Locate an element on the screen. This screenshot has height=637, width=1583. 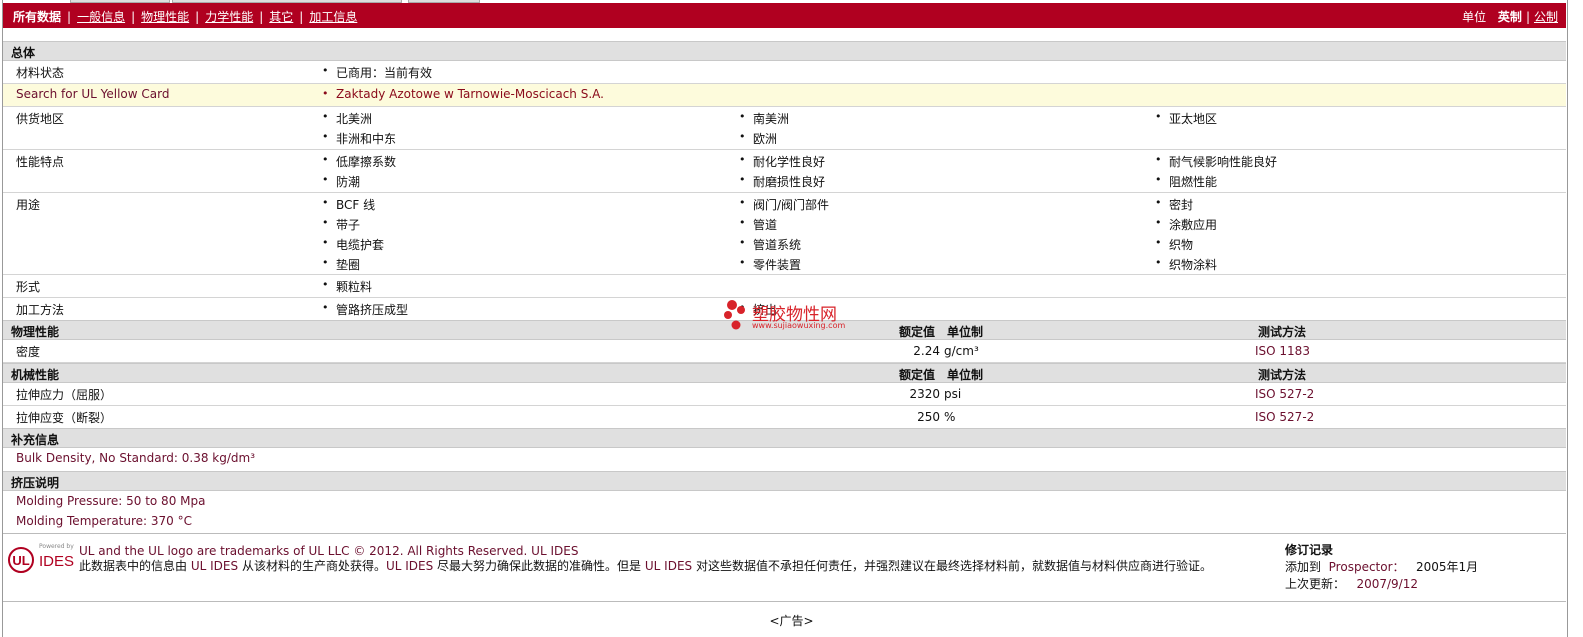
property-unit: psi is located at coordinates (953, 394).